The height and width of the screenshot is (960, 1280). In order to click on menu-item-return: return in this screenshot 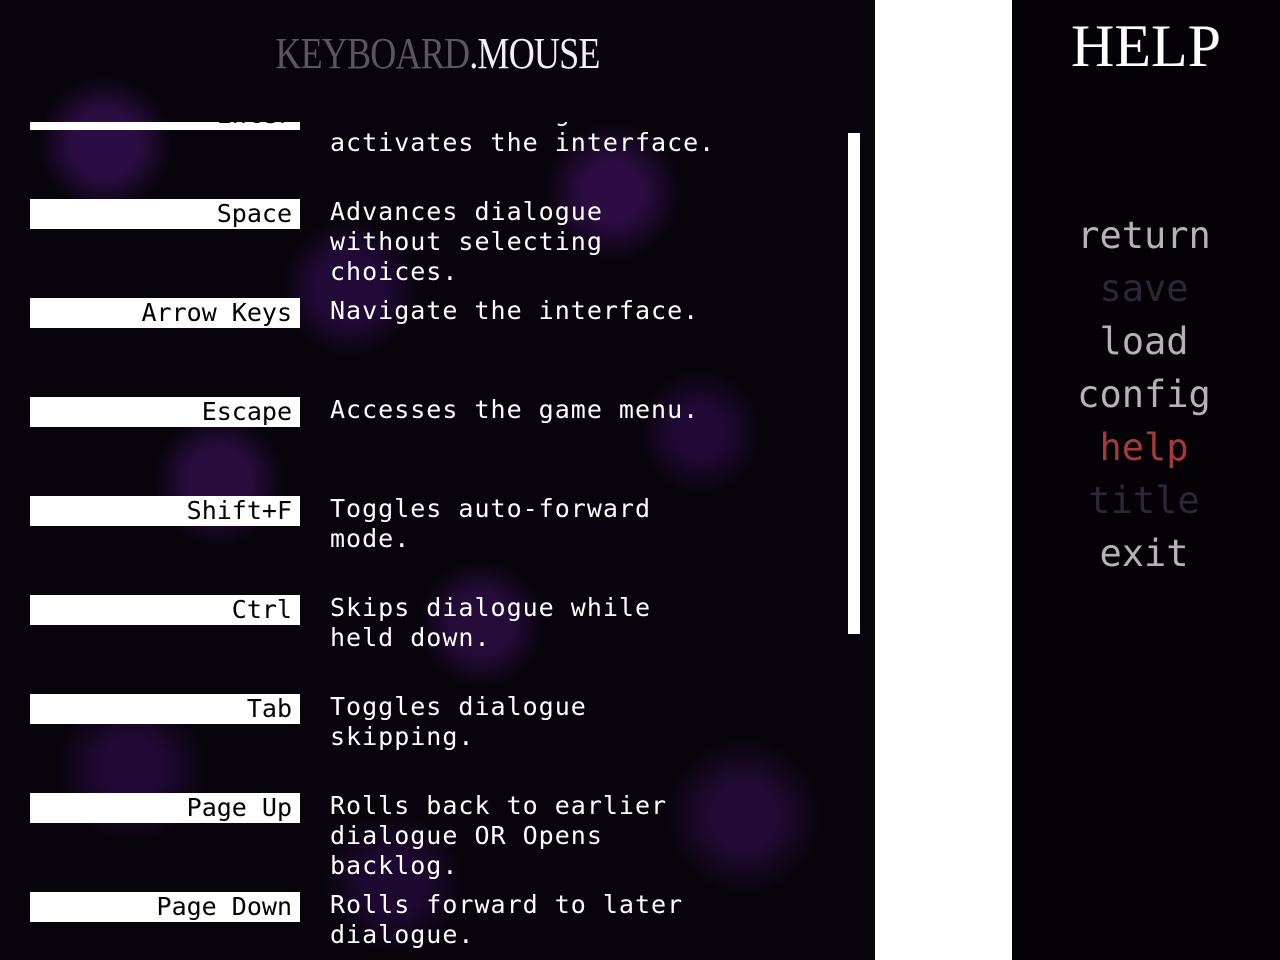, I will do `click(1144, 235)`.